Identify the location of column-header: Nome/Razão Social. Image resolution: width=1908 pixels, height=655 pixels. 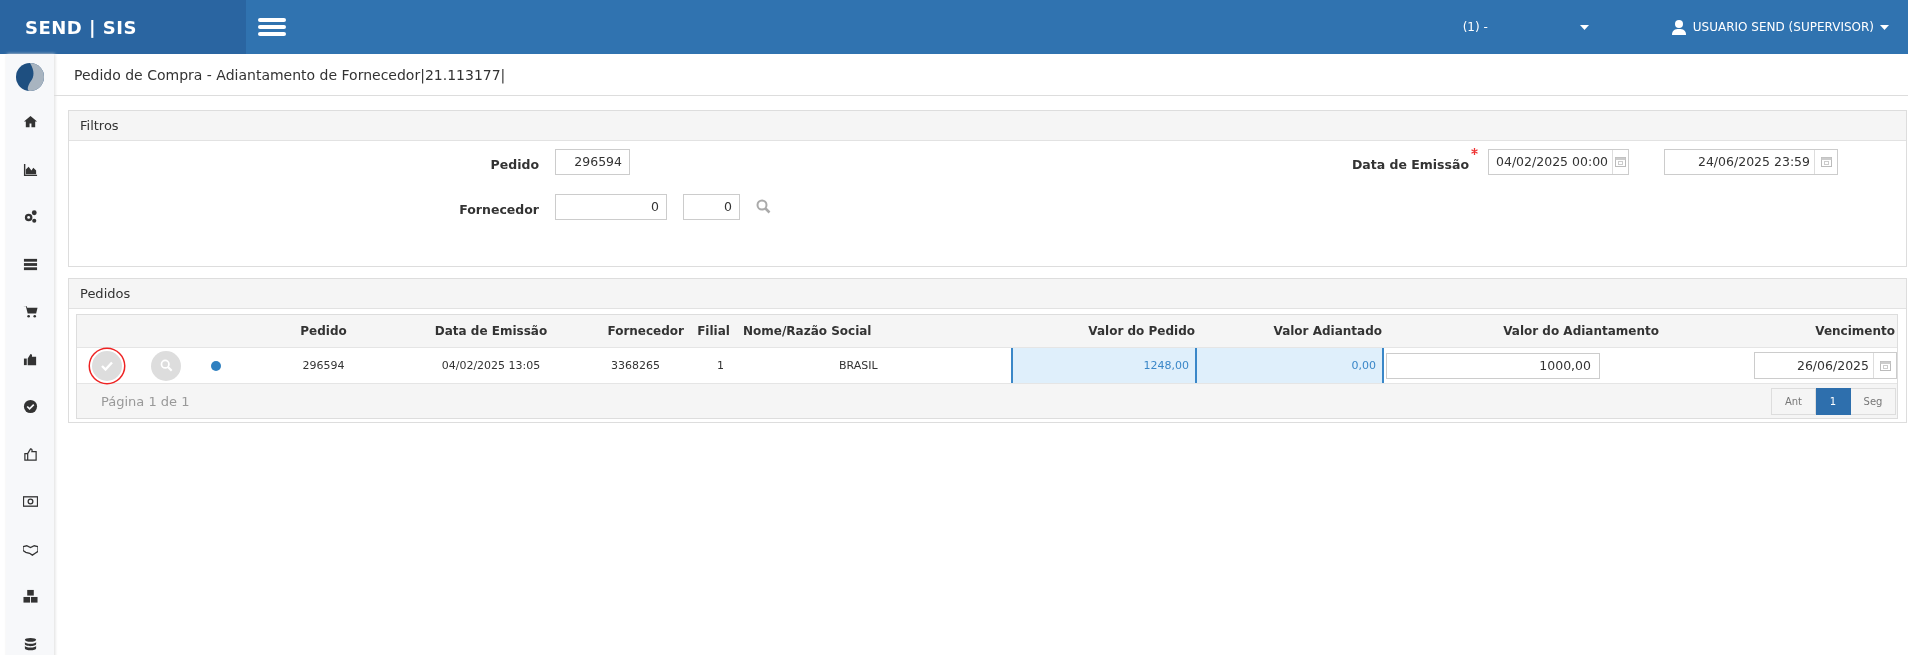
(807, 331).